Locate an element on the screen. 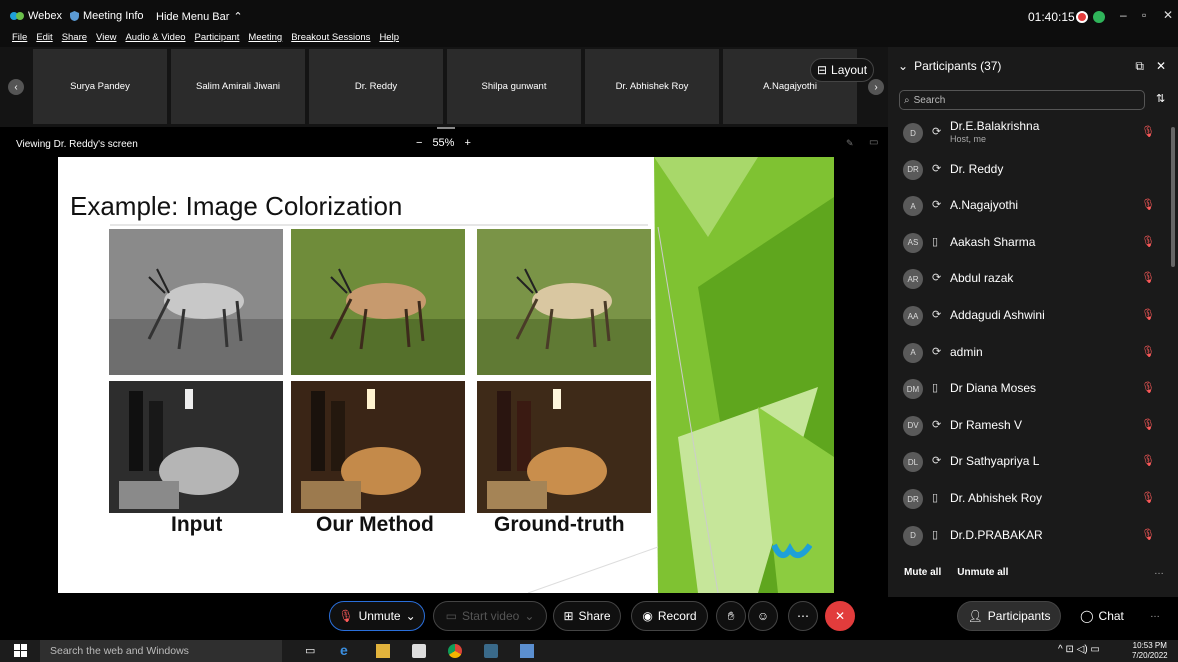 This screenshot has width=1178, height=662. edge-icon: e is located at coordinates (347, 650).